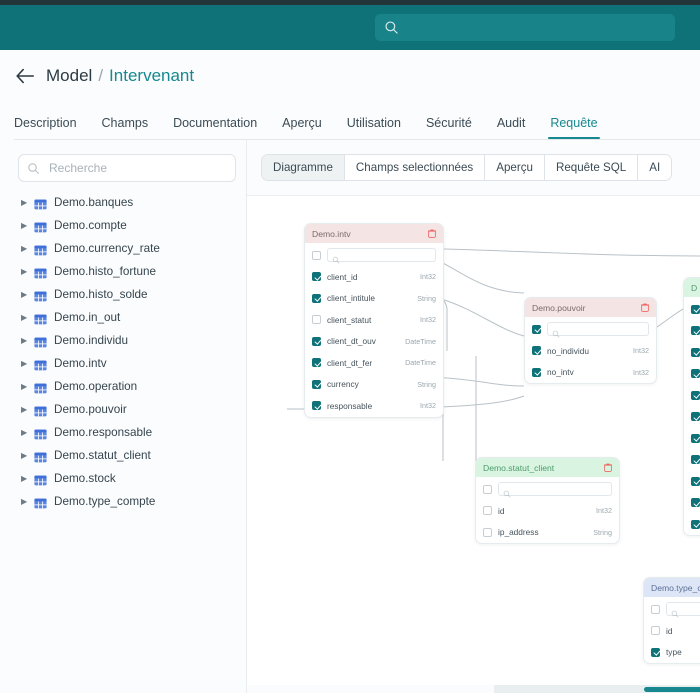 The height and width of the screenshot is (700, 700). What do you see at coordinates (127, 455) in the screenshot?
I see `sidebar-item-demo-statut-client: ▶ Demo.statut_client` at bounding box center [127, 455].